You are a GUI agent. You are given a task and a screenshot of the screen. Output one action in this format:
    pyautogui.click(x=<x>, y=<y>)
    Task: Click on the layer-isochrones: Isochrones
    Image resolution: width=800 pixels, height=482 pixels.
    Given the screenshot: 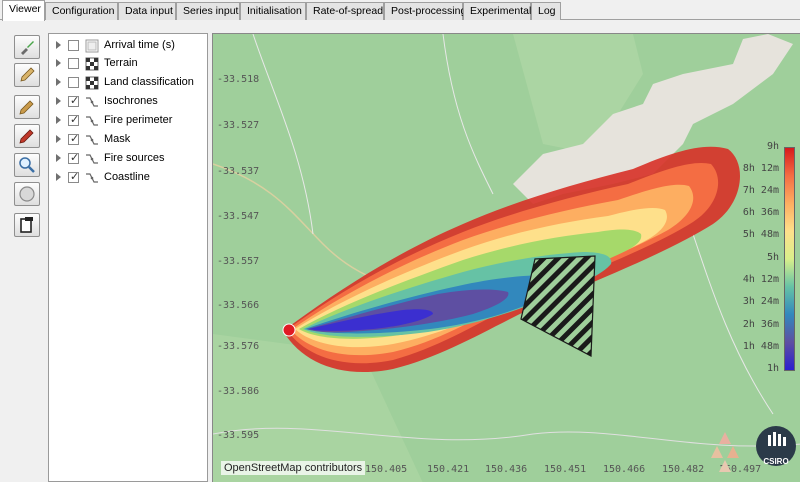 What is the action you would take?
    pyautogui.click(x=128, y=102)
    